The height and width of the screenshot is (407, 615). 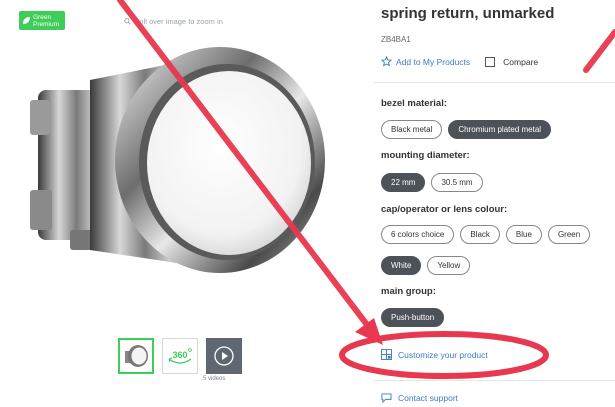 What do you see at coordinates (599, 51) in the screenshot?
I see `annotation-stroke-right` at bounding box center [599, 51].